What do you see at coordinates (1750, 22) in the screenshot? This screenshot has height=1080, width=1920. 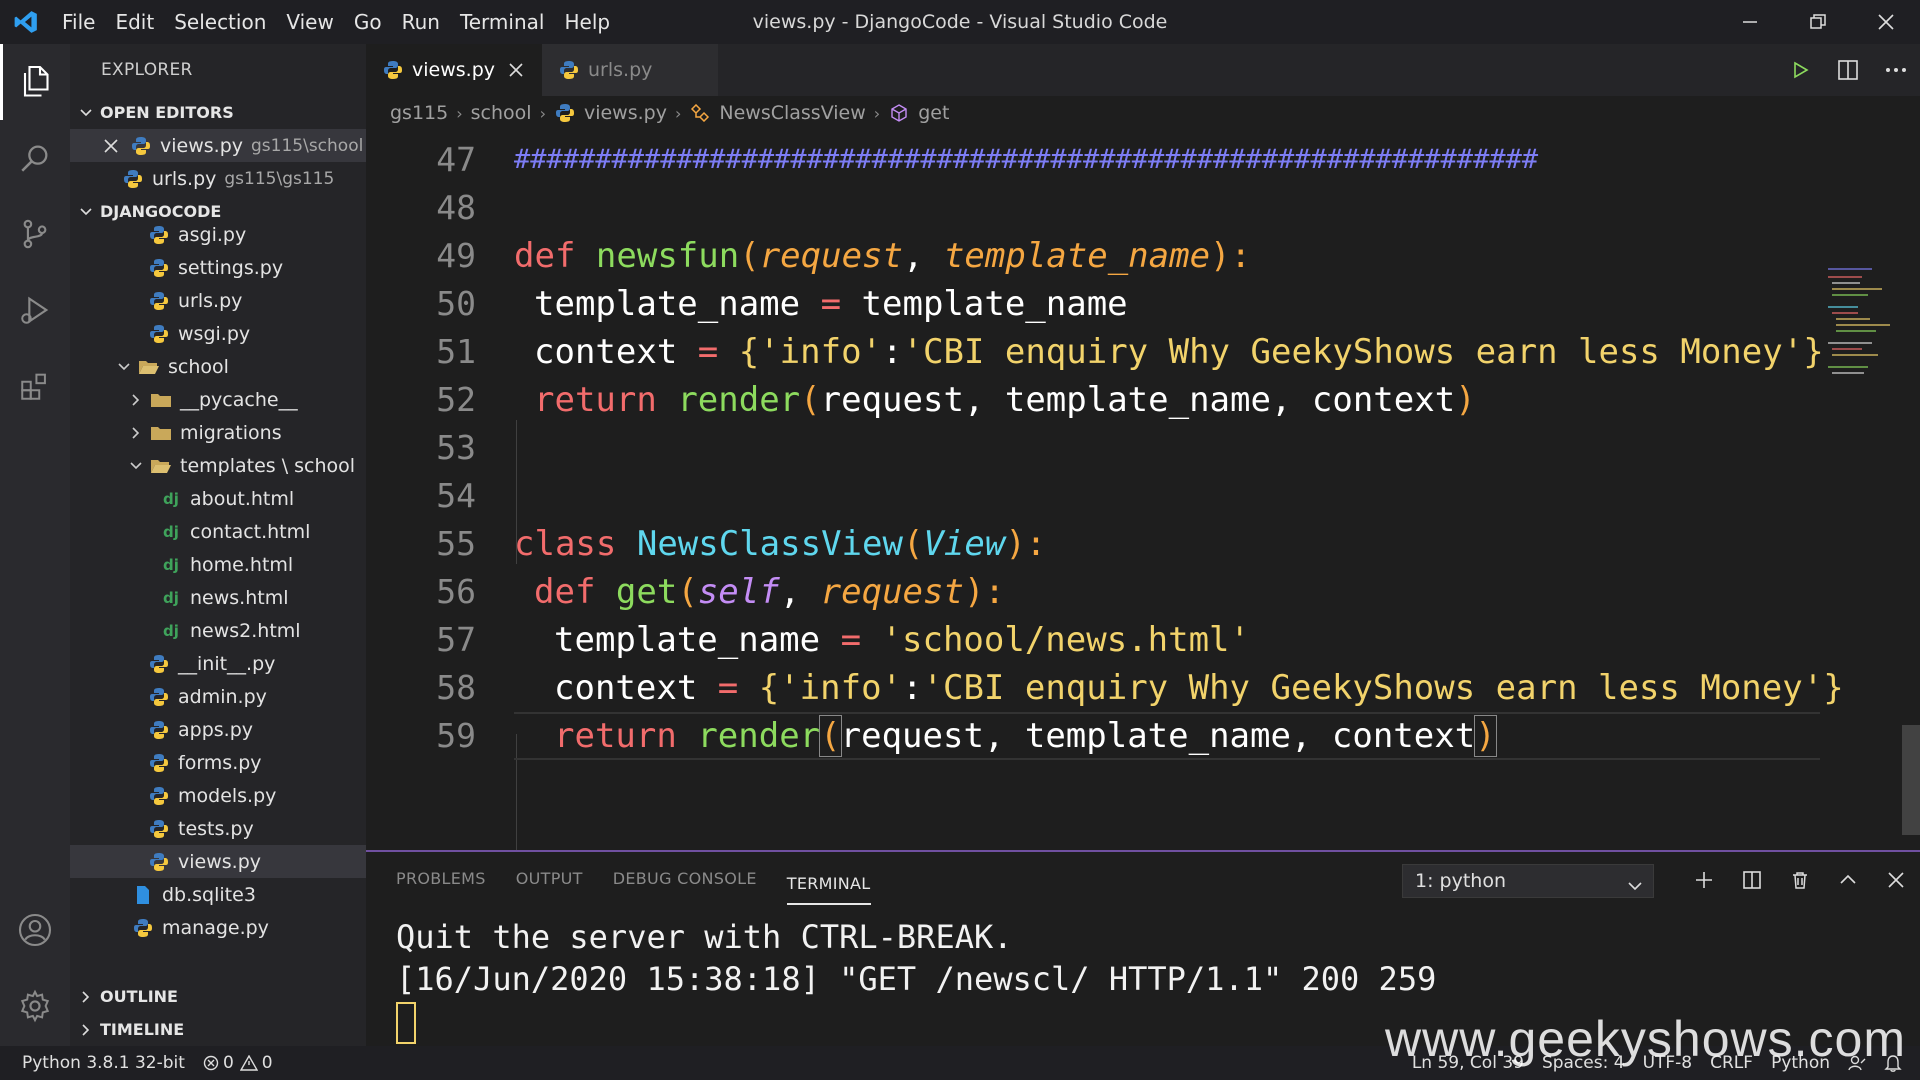 I see `minimize-button` at bounding box center [1750, 22].